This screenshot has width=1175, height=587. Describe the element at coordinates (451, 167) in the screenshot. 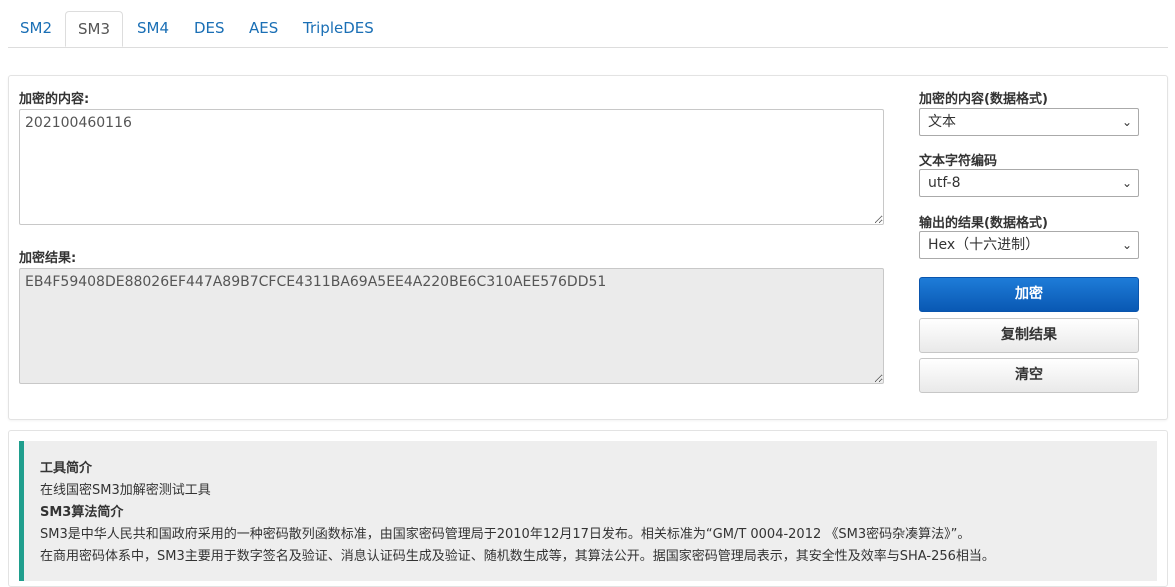

I see `input-textarea: 202100460116` at that location.